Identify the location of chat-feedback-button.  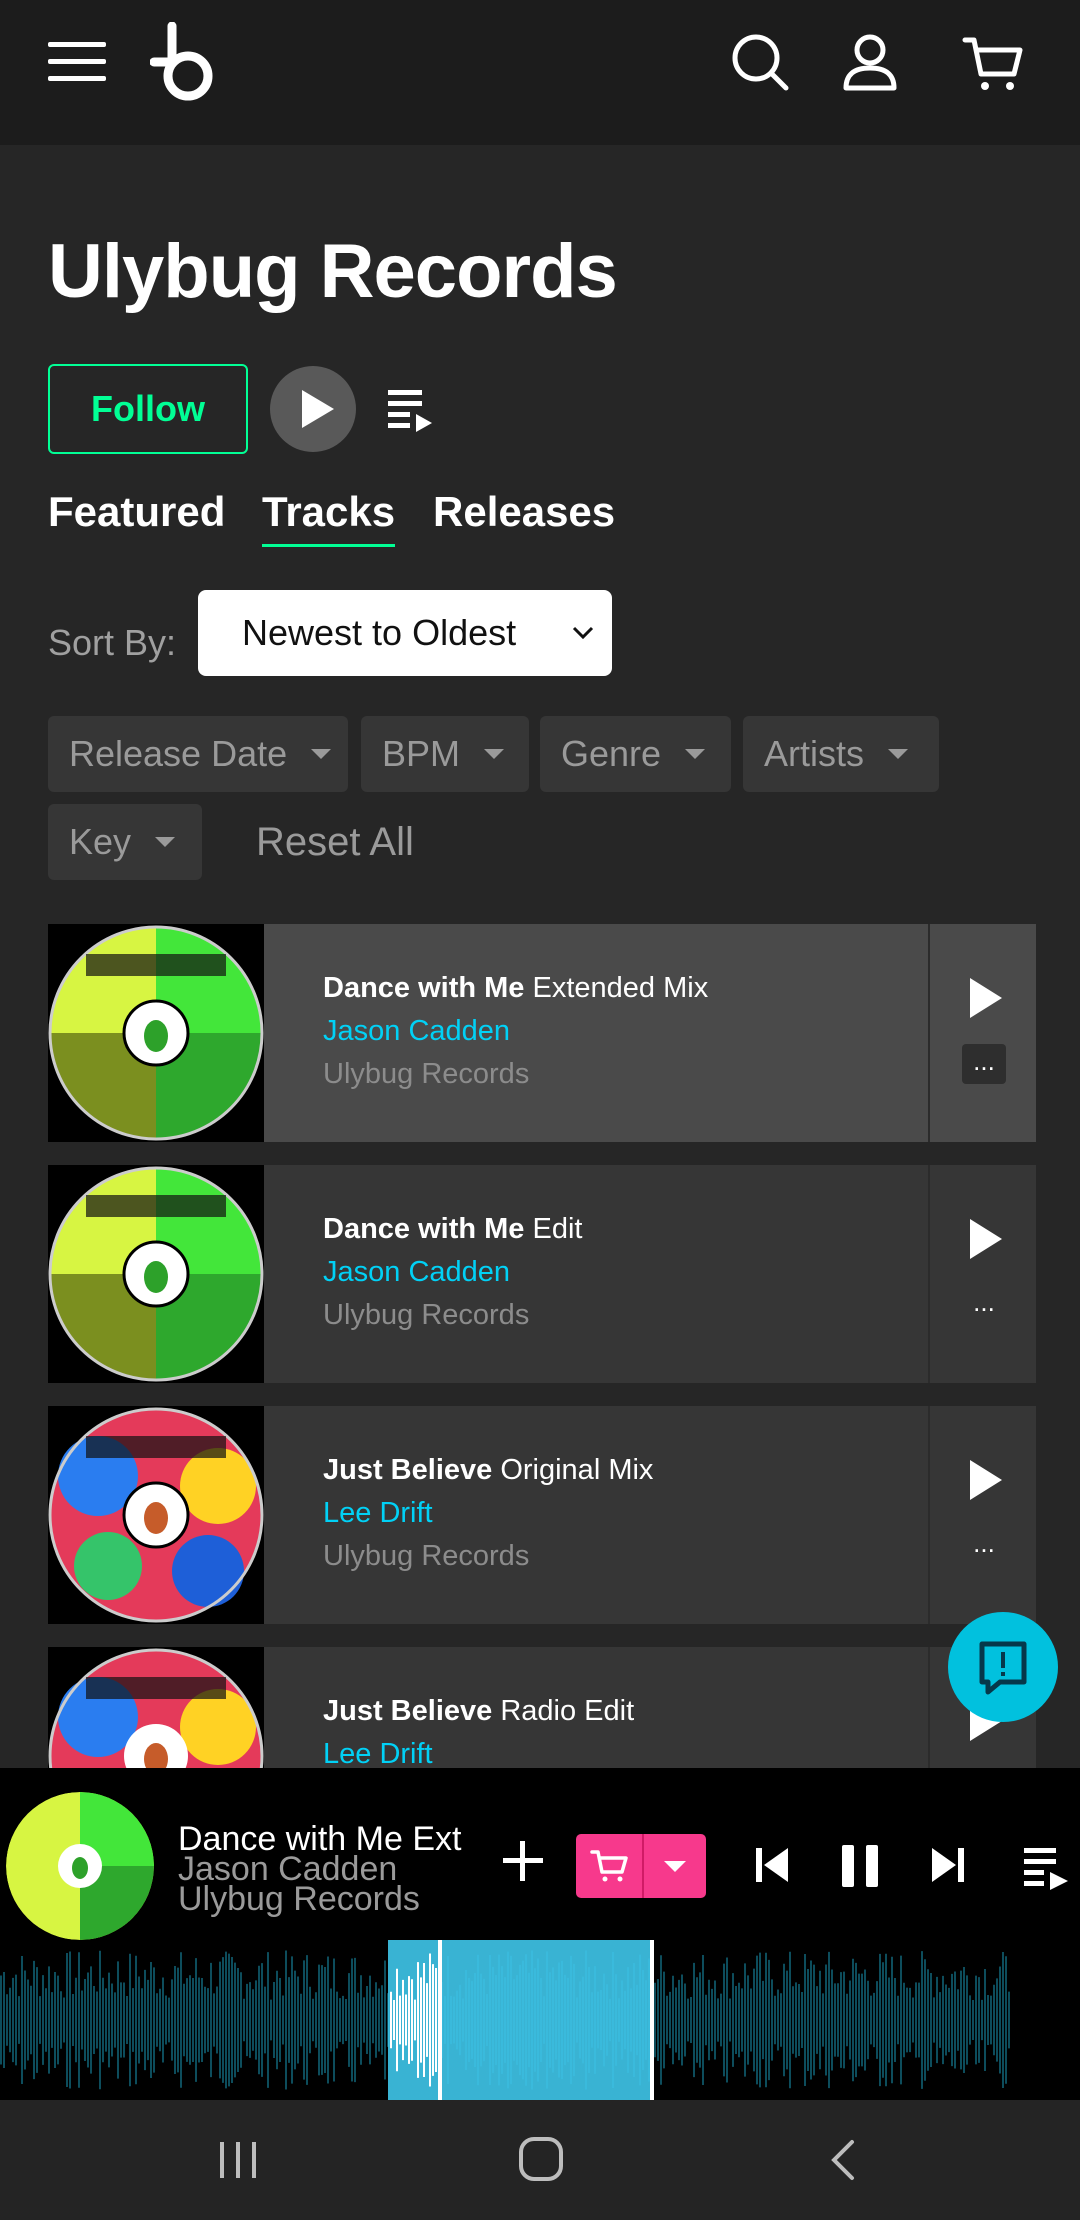
(1003, 1667).